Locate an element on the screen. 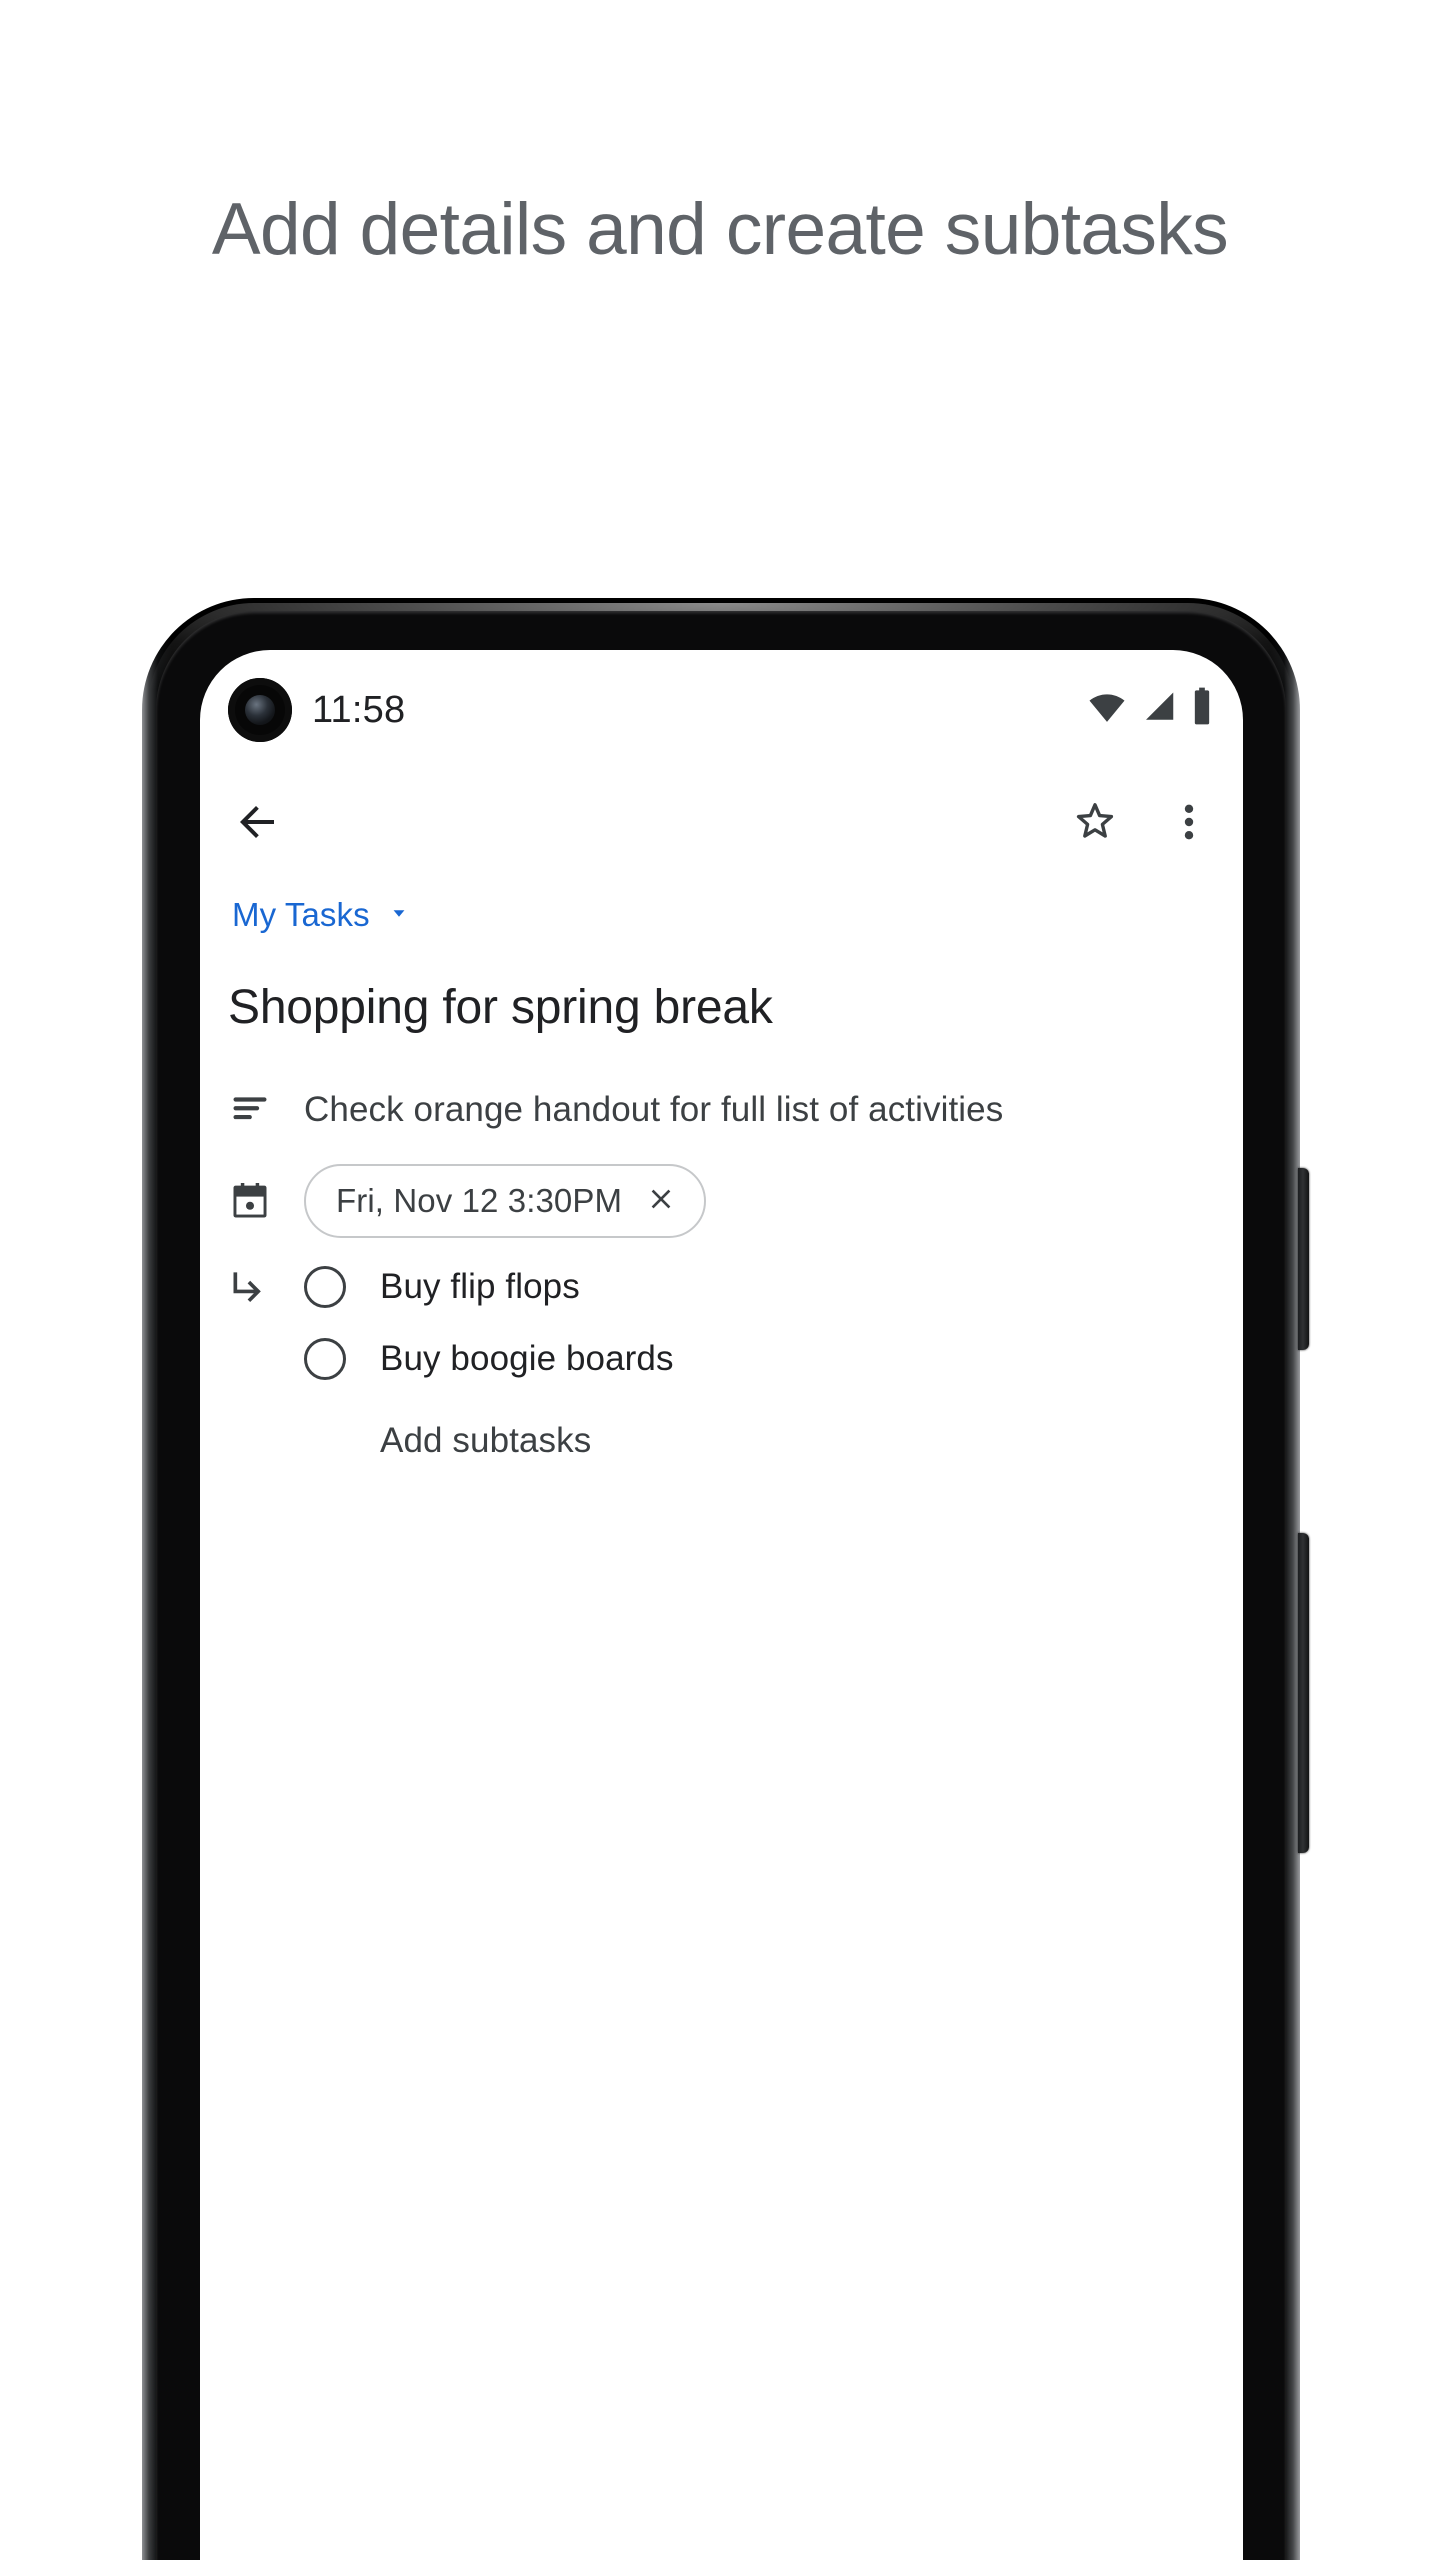 The height and width of the screenshot is (2560, 1440). battery-icon is located at coordinates (1202, 708).